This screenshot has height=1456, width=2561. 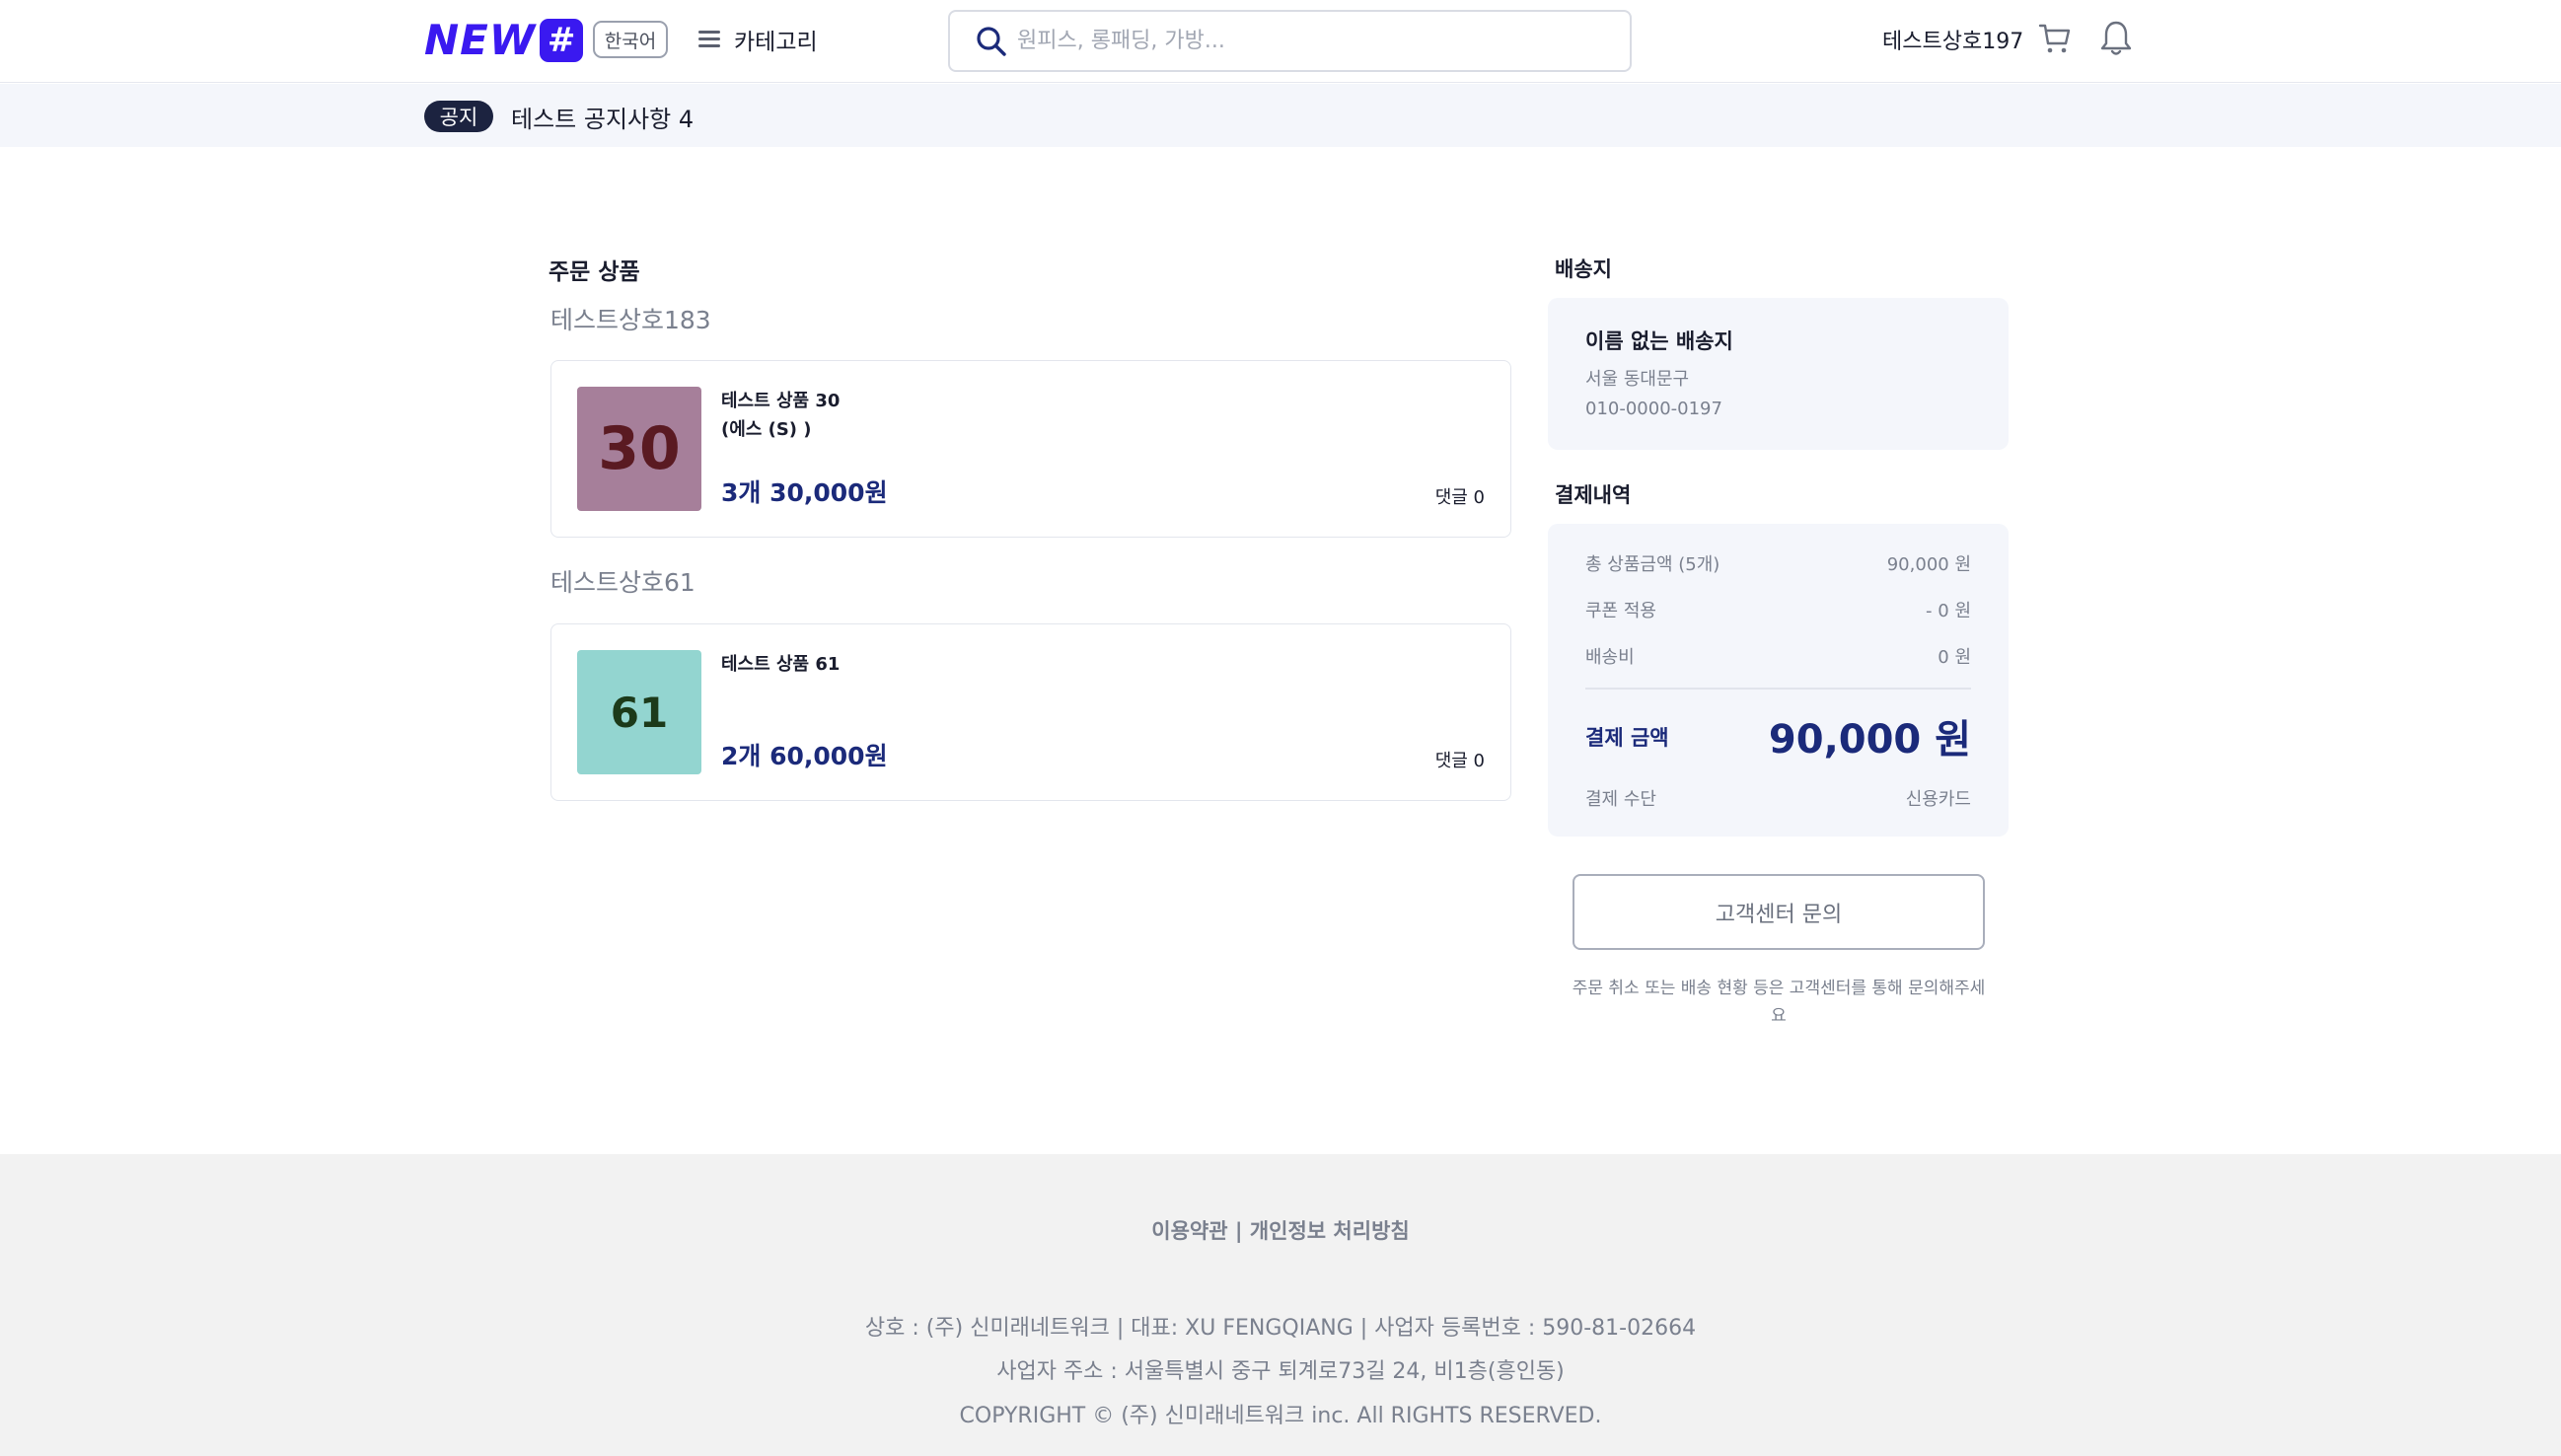 I want to click on hamburger-icon, so click(x=709, y=39).